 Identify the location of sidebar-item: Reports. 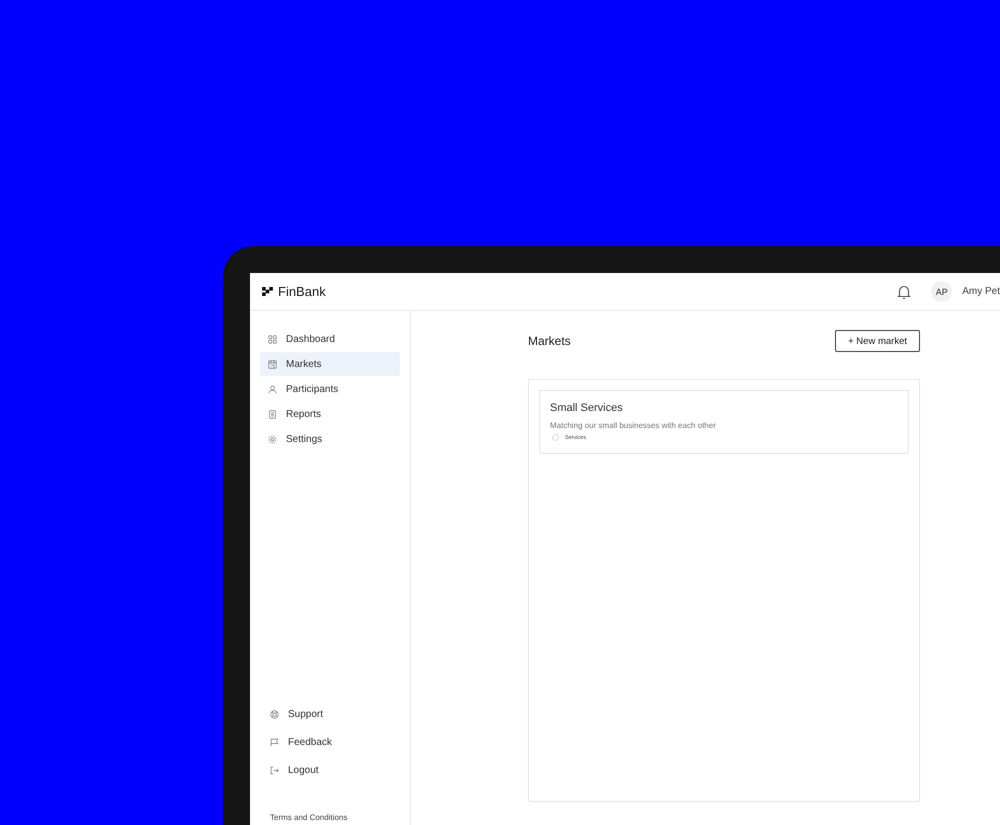
(330, 414).